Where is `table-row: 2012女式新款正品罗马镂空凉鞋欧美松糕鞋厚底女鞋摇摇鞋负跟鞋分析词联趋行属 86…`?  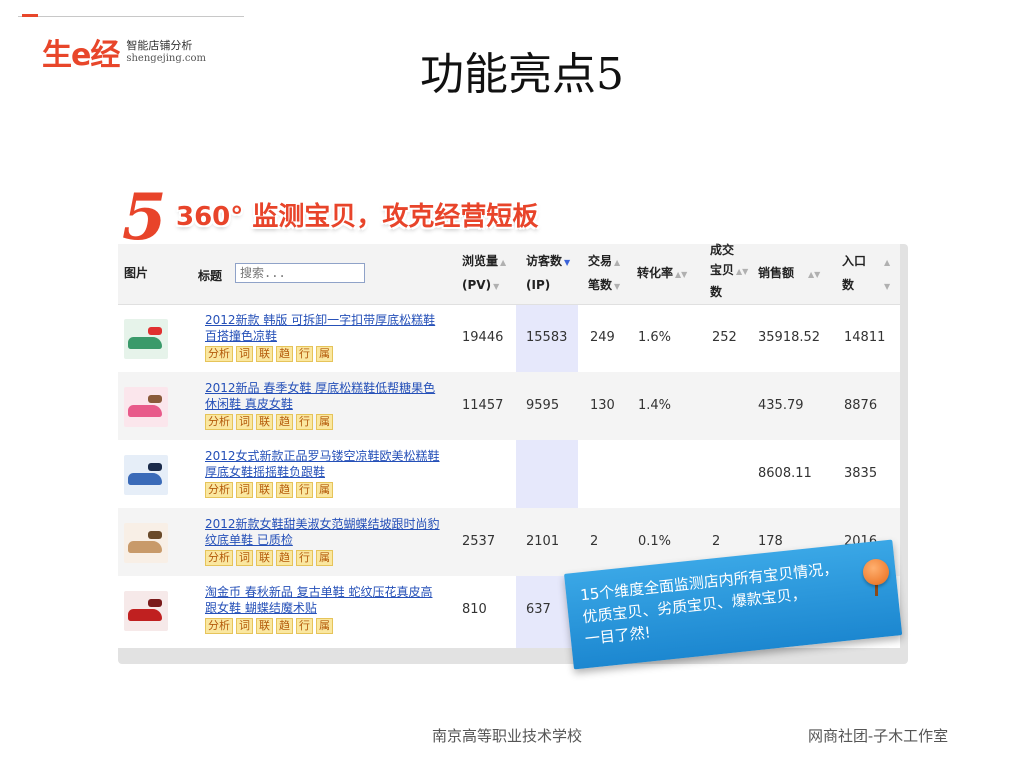 table-row: 2012女式新款正品罗马镂空凉鞋欧美松糕鞋厚底女鞋摇摇鞋负跟鞋分析词联趋行属 86… is located at coordinates (509, 474).